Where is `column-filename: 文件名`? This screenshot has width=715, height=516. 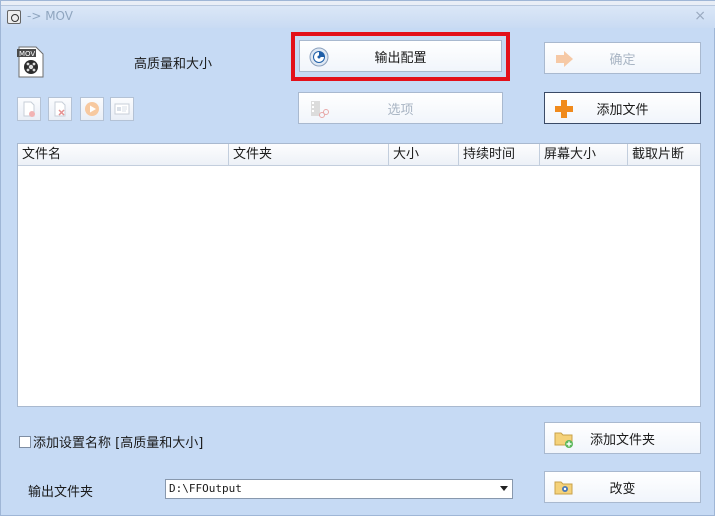
column-filename: 文件名 is located at coordinates (123, 155).